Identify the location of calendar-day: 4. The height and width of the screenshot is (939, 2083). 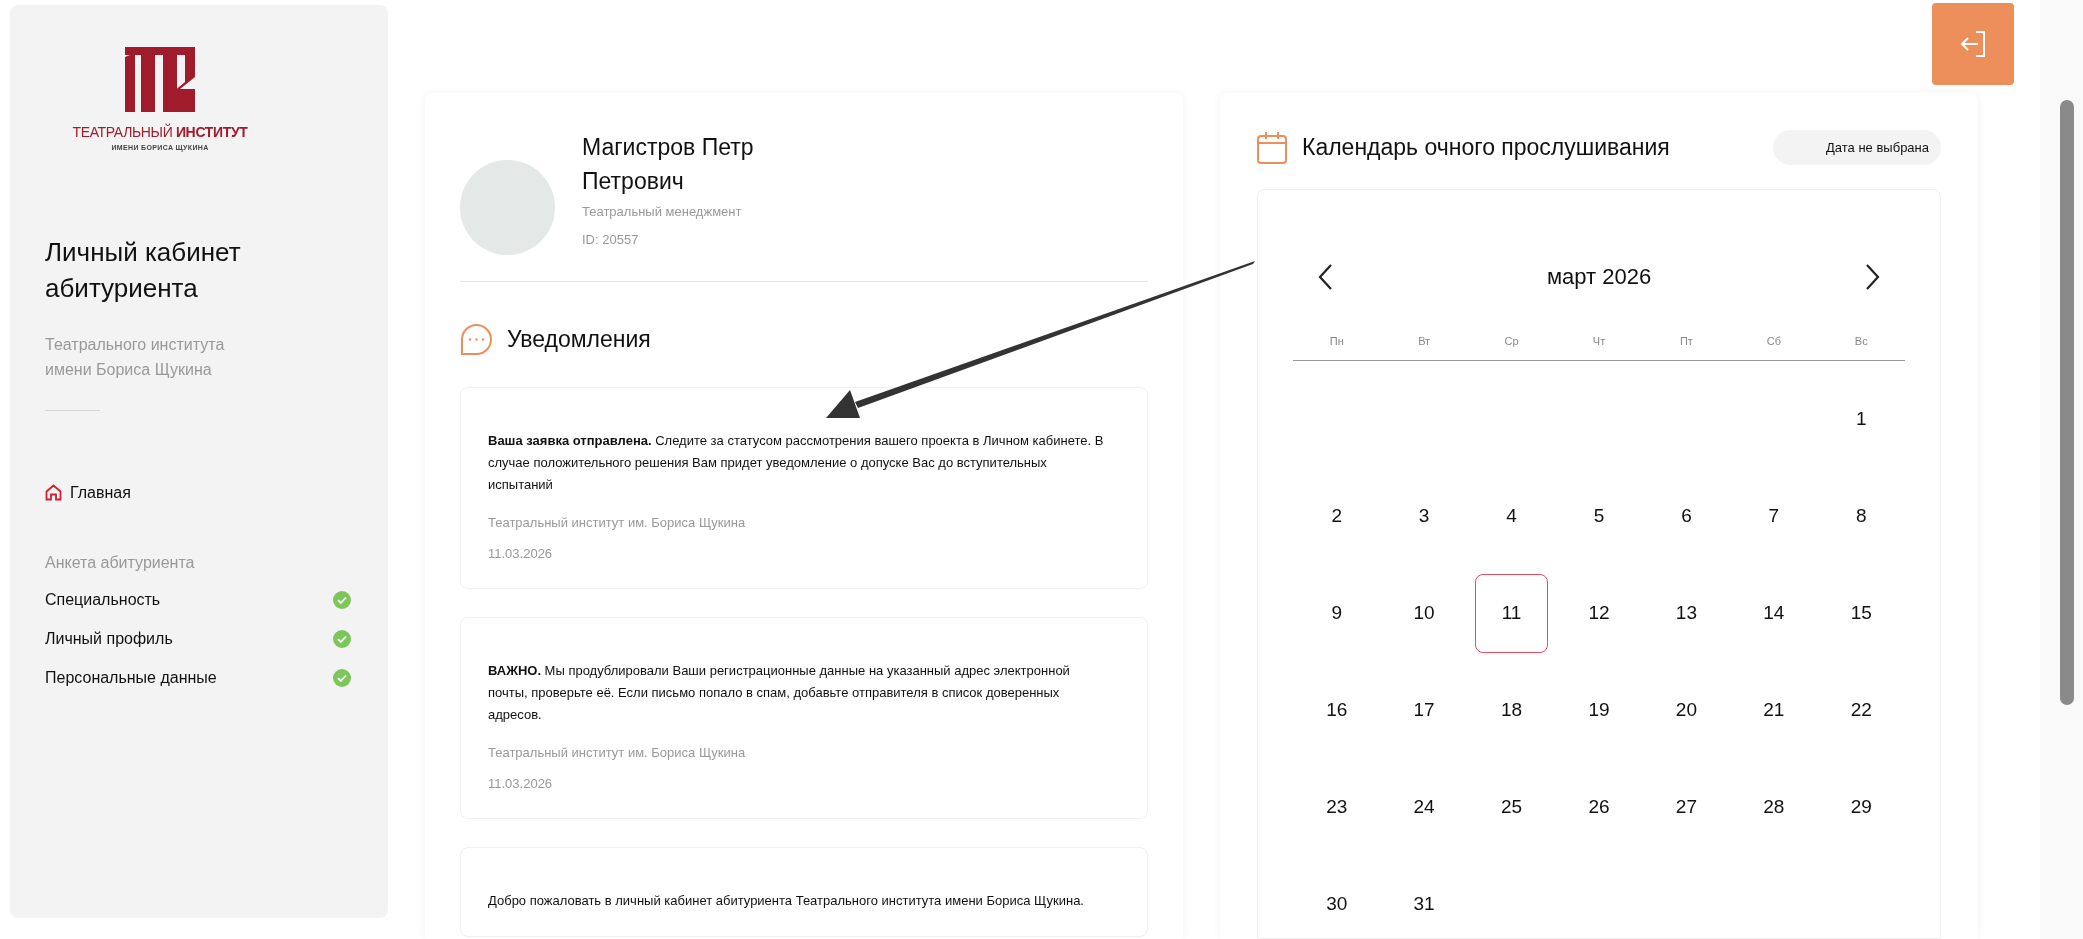
(1512, 516).